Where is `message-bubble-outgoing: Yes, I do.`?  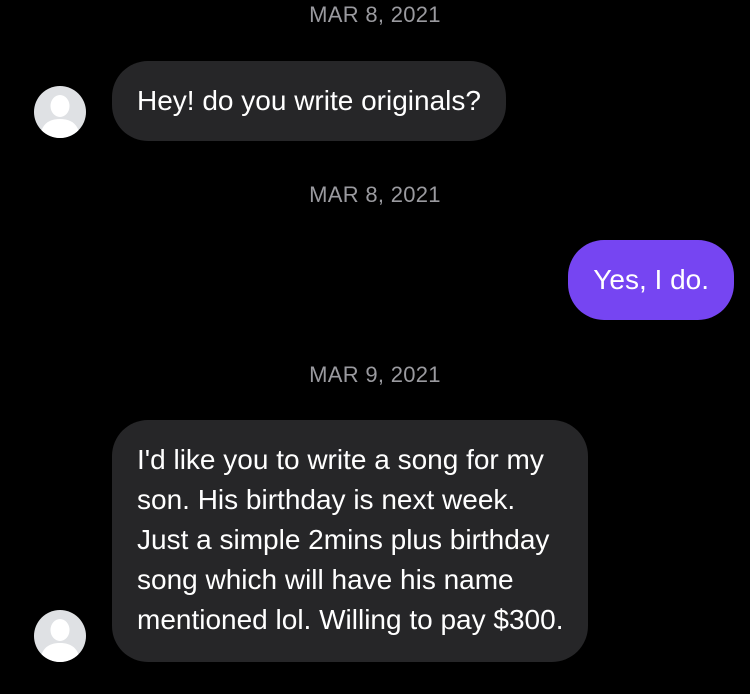 message-bubble-outgoing: Yes, I do. is located at coordinates (651, 280).